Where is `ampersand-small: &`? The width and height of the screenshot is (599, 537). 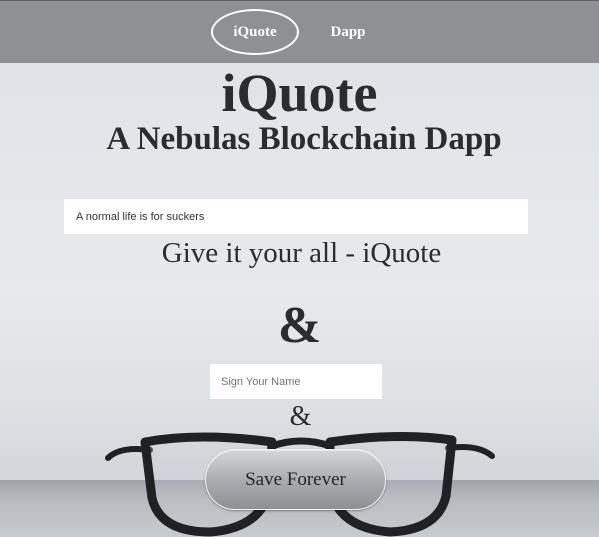
ampersand-small: & is located at coordinates (300, 416).